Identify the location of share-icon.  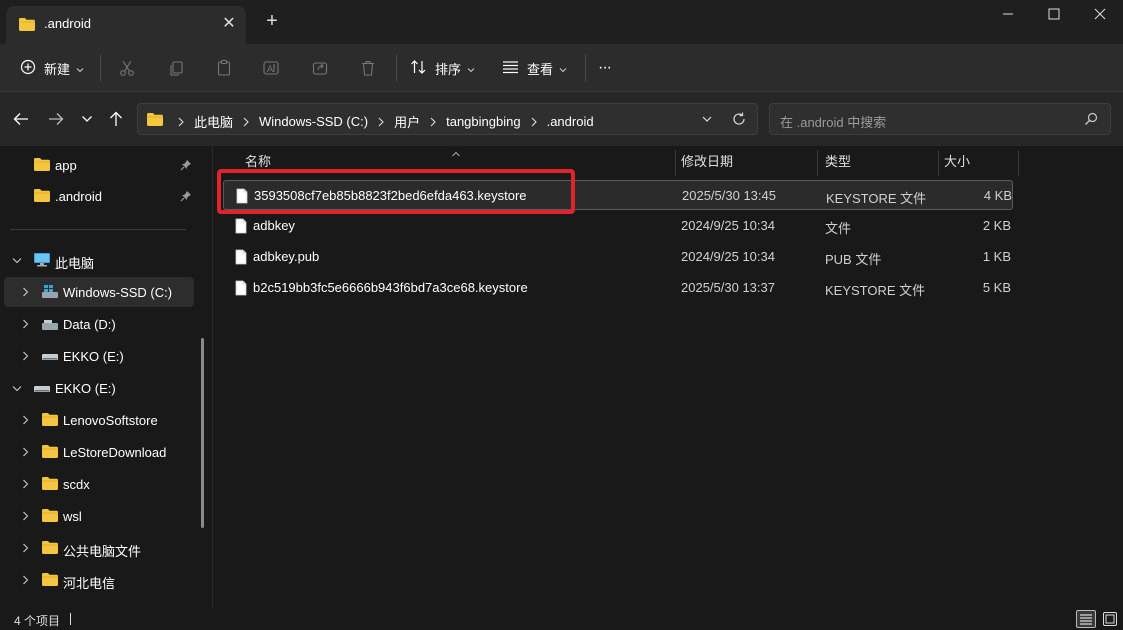
(320, 68).